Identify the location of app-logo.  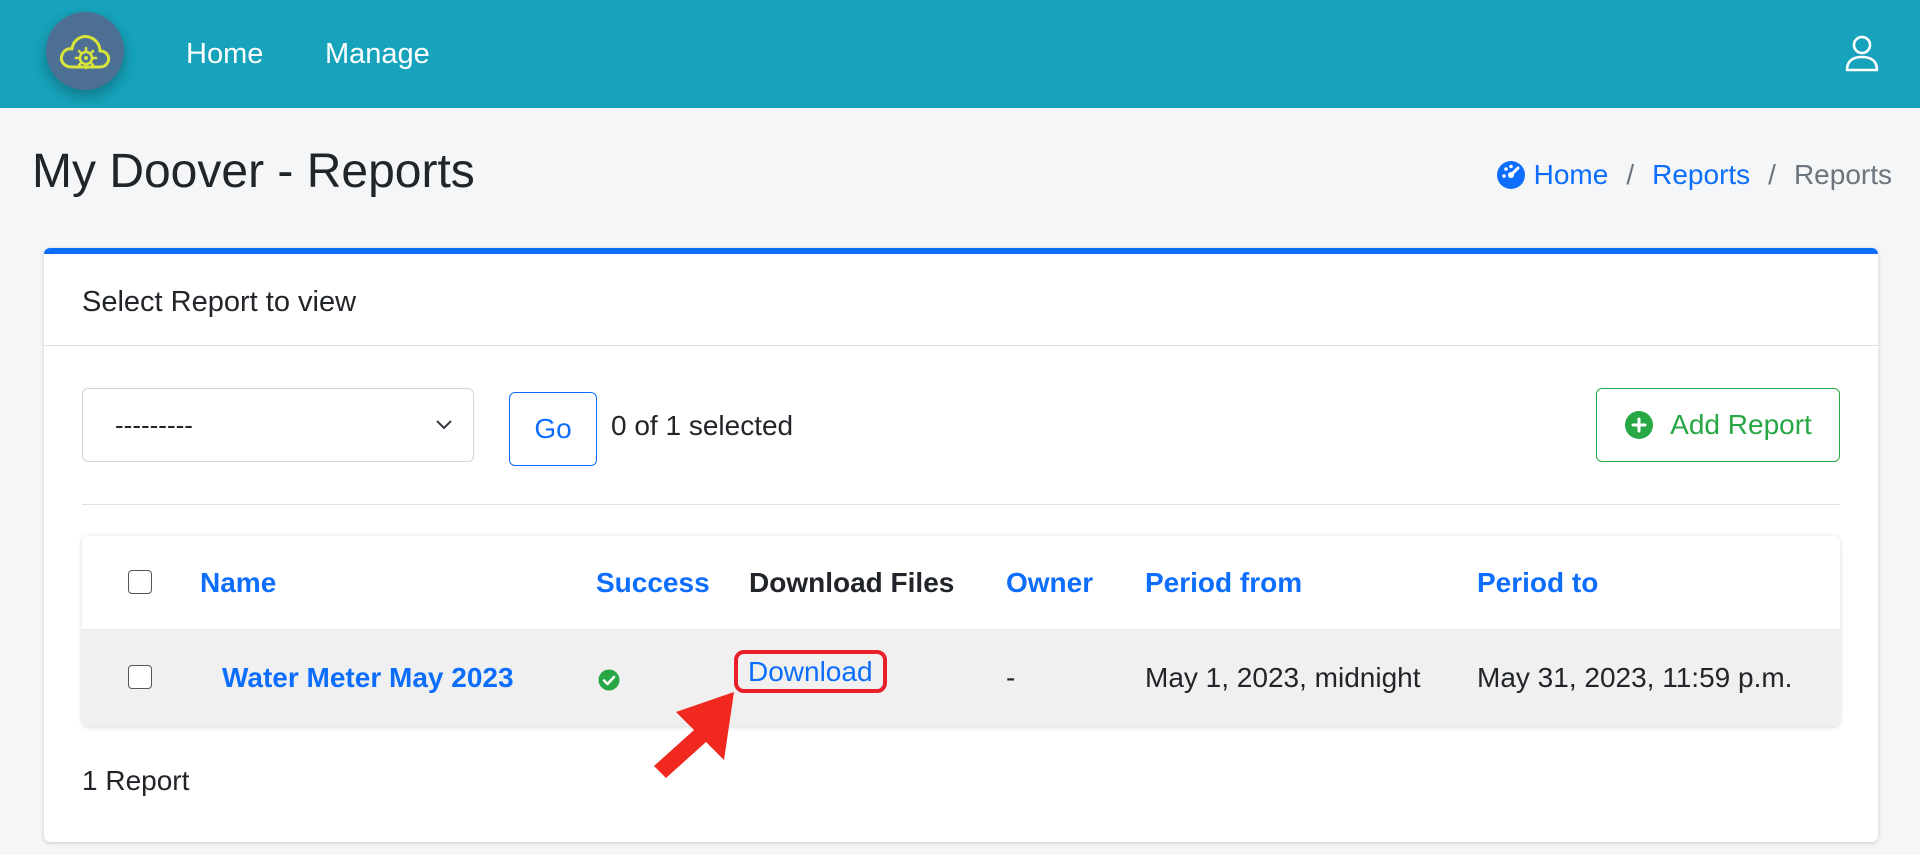
(85, 51).